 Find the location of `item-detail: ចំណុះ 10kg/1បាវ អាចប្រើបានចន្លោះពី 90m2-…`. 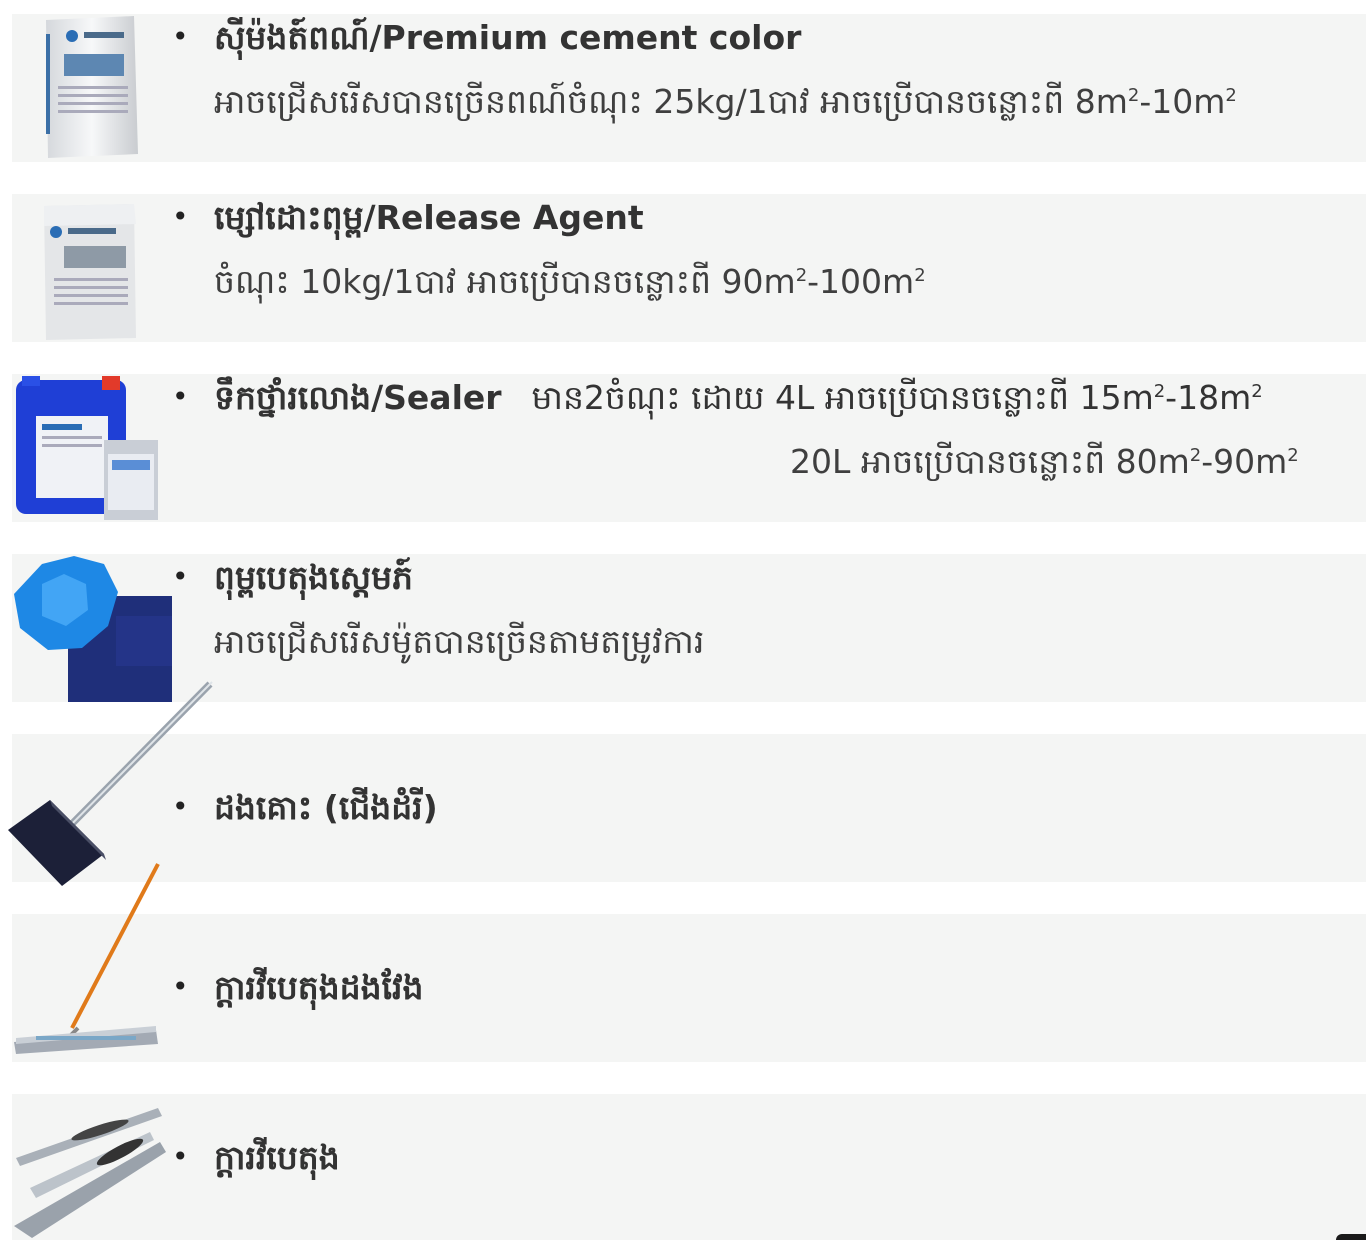

item-detail: ចំណុះ 10kg/1បាវ អាចប្រើបានចន្លោះពី 90m2-… is located at coordinates (570, 281).